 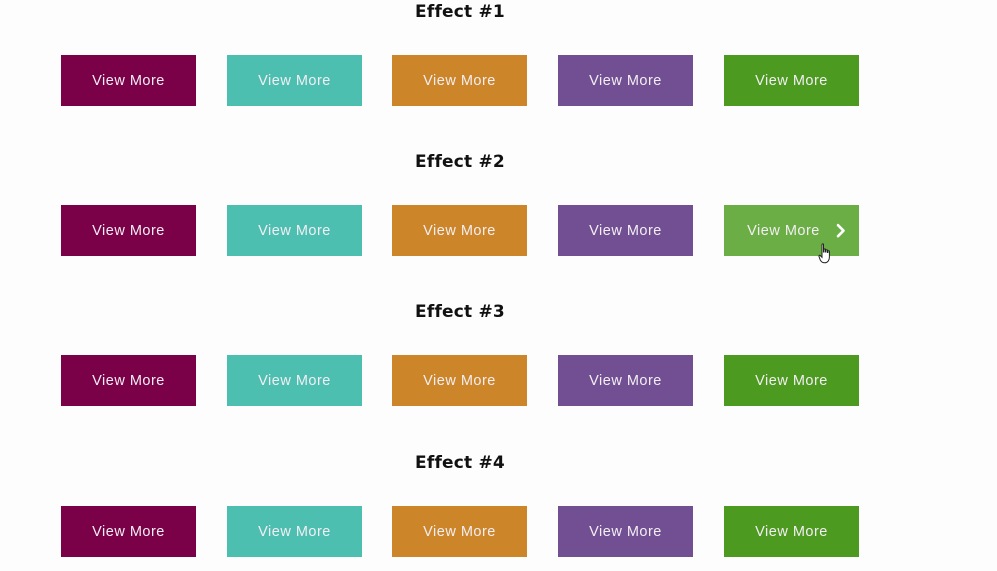 What do you see at coordinates (460, 463) in the screenshot?
I see `effect-heading: Effect #4` at bounding box center [460, 463].